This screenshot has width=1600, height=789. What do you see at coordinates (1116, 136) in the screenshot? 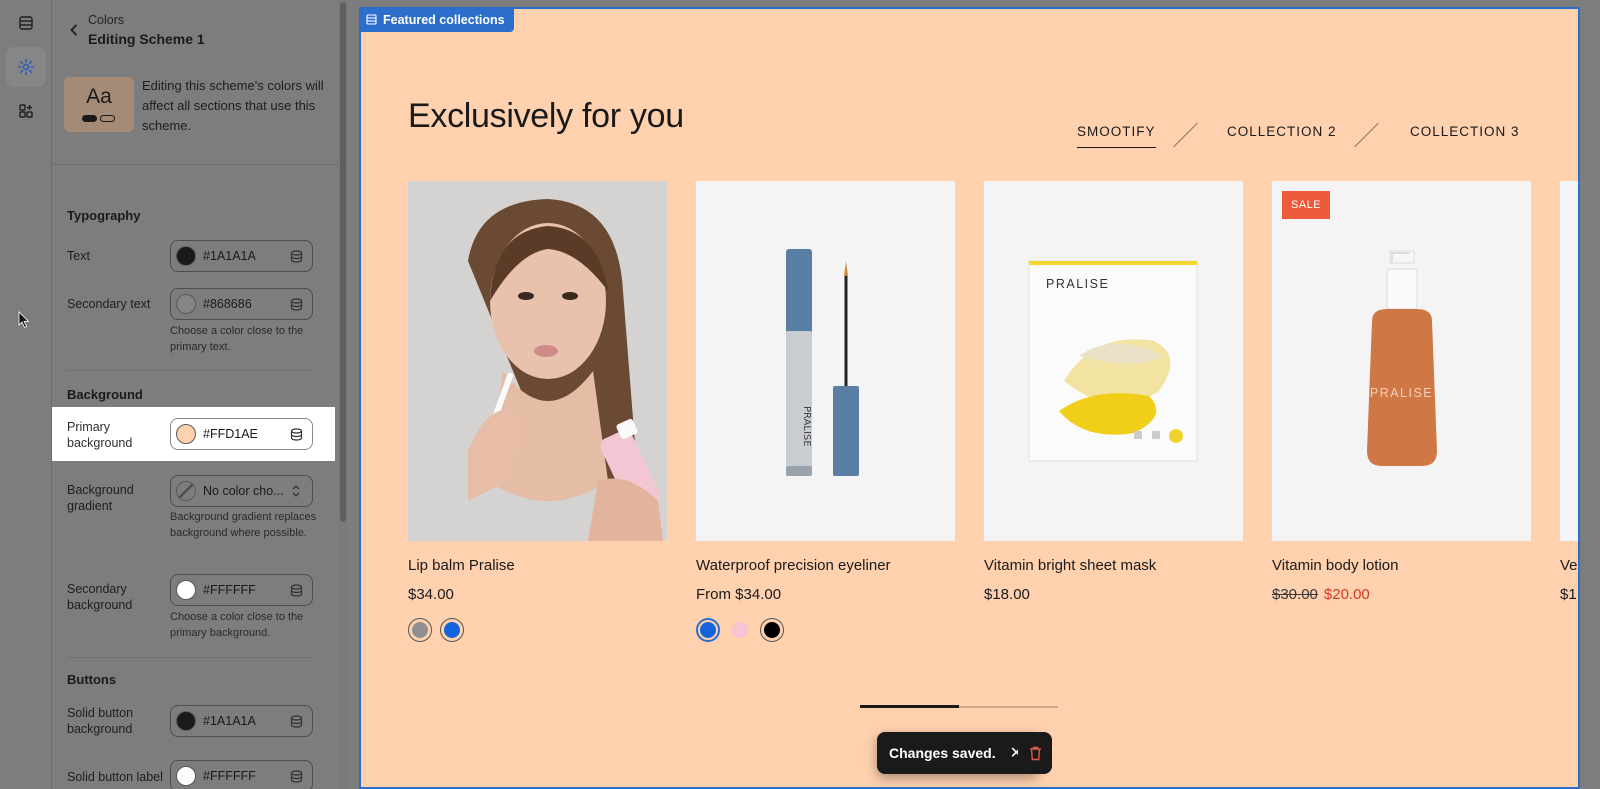
I see `tab-smootify: SMOOTIFY` at bounding box center [1116, 136].